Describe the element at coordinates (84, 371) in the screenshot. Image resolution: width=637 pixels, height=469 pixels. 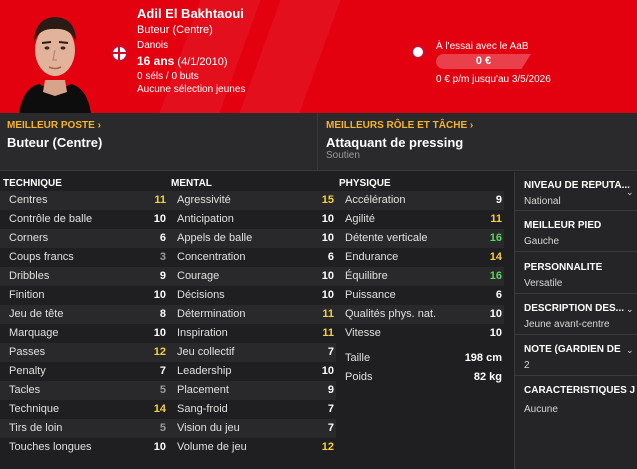
I see `attribute-row: Penalty 7` at that location.